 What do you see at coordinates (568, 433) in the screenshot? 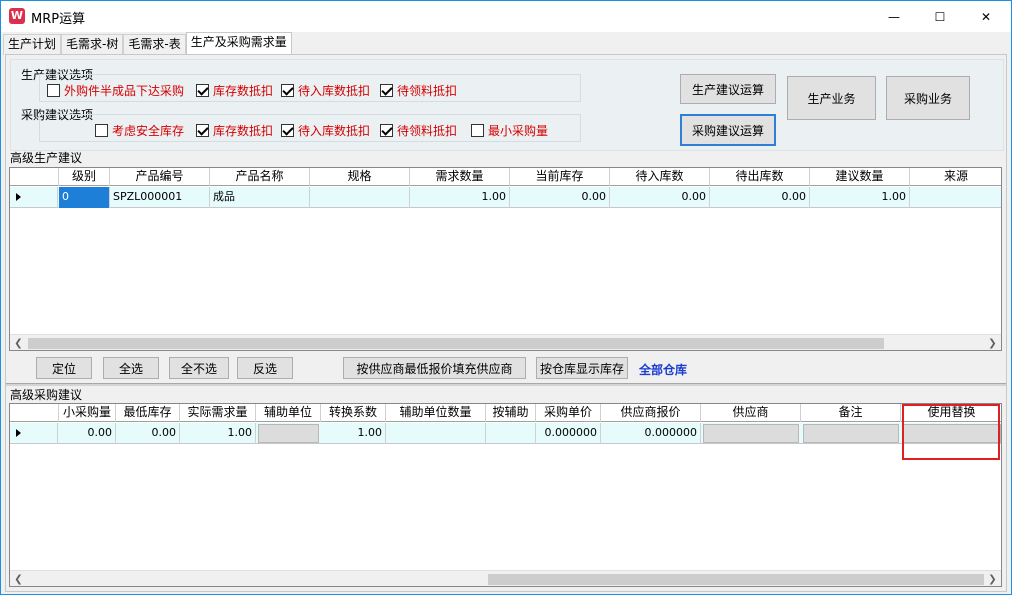
I see `cell-purchase-price: 0.000000` at bounding box center [568, 433].